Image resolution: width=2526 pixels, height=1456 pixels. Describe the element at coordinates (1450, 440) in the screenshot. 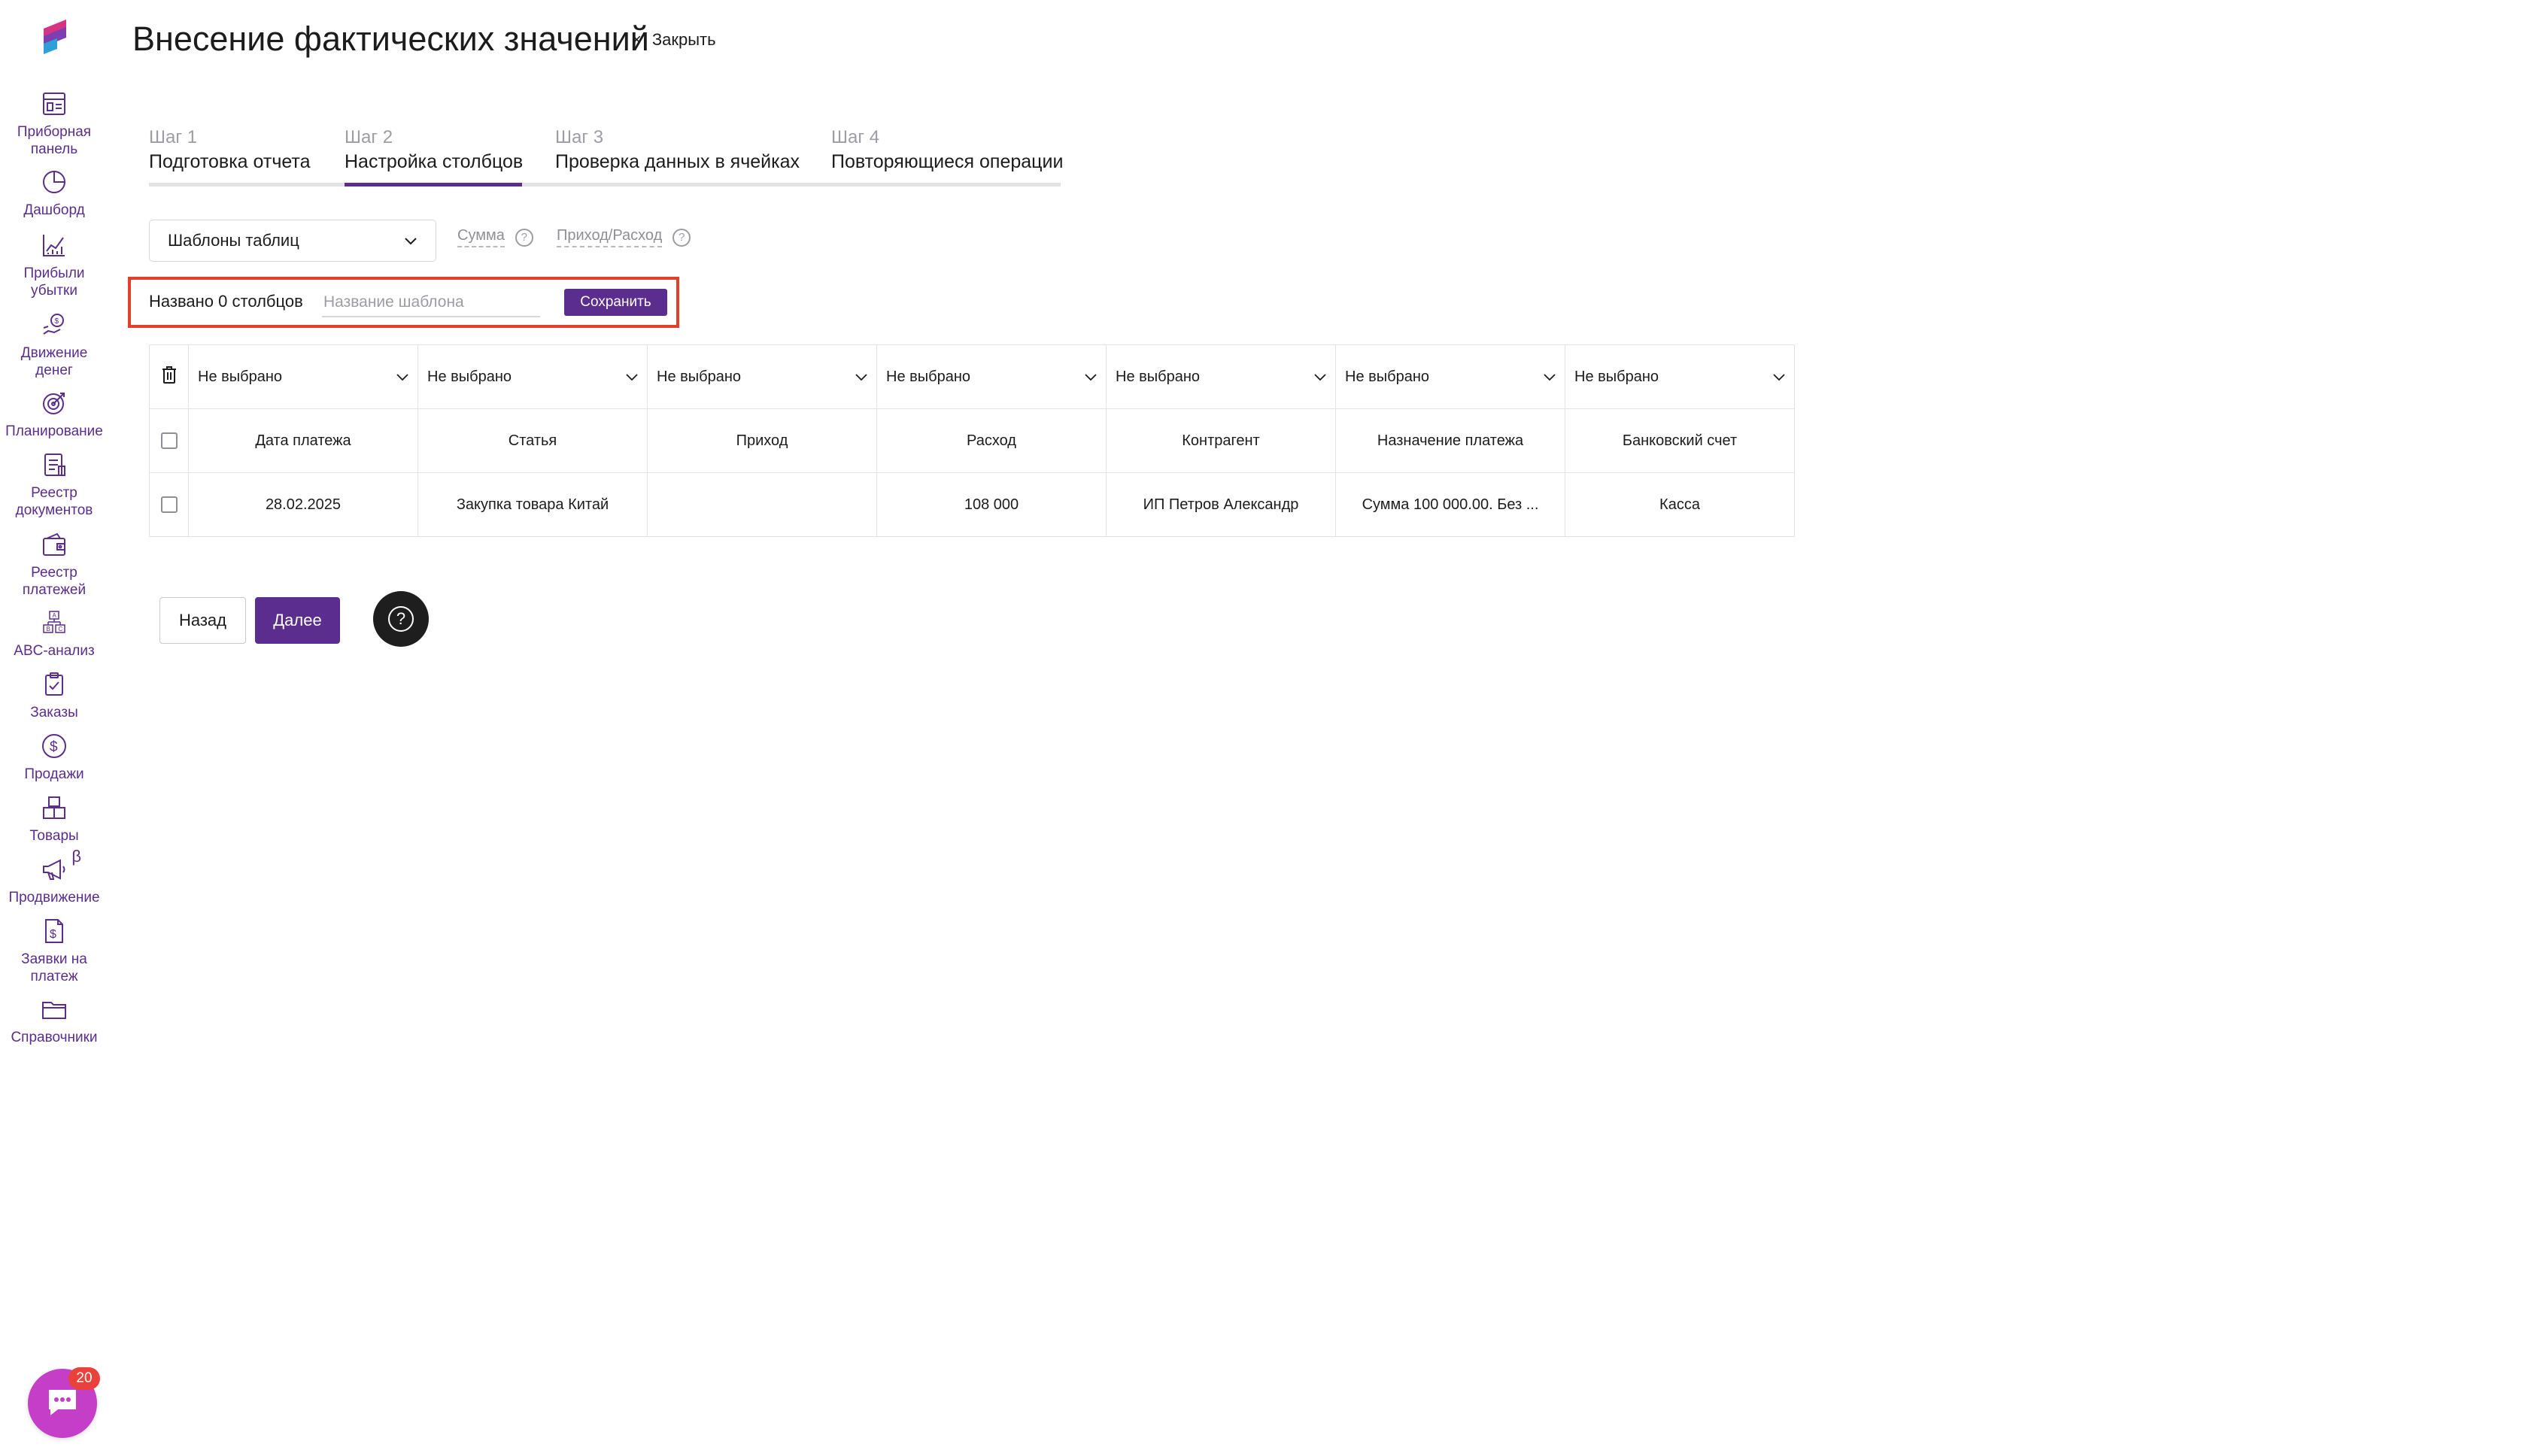

I see `table-cell: Назначение платежа` at that location.